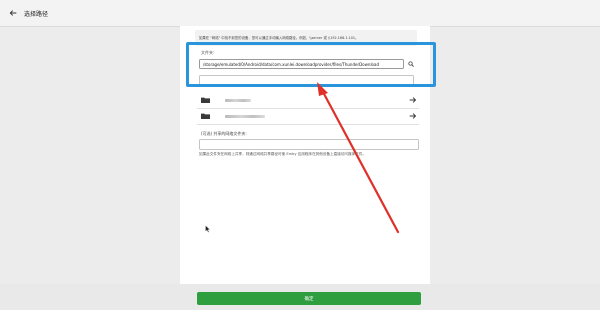  I want to click on back-button, so click(13, 13).